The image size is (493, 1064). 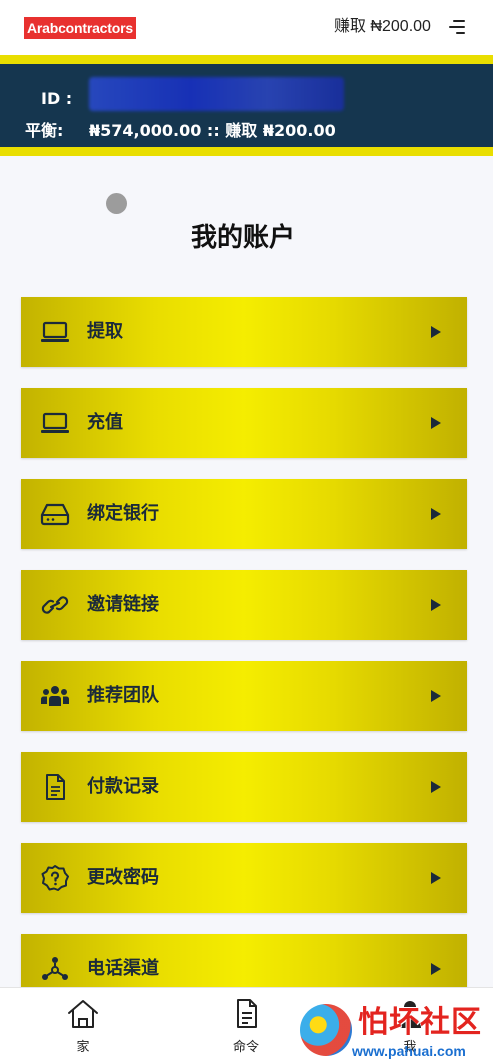 I want to click on menu-item-change-password: 更改密码, so click(x=244, y=878).